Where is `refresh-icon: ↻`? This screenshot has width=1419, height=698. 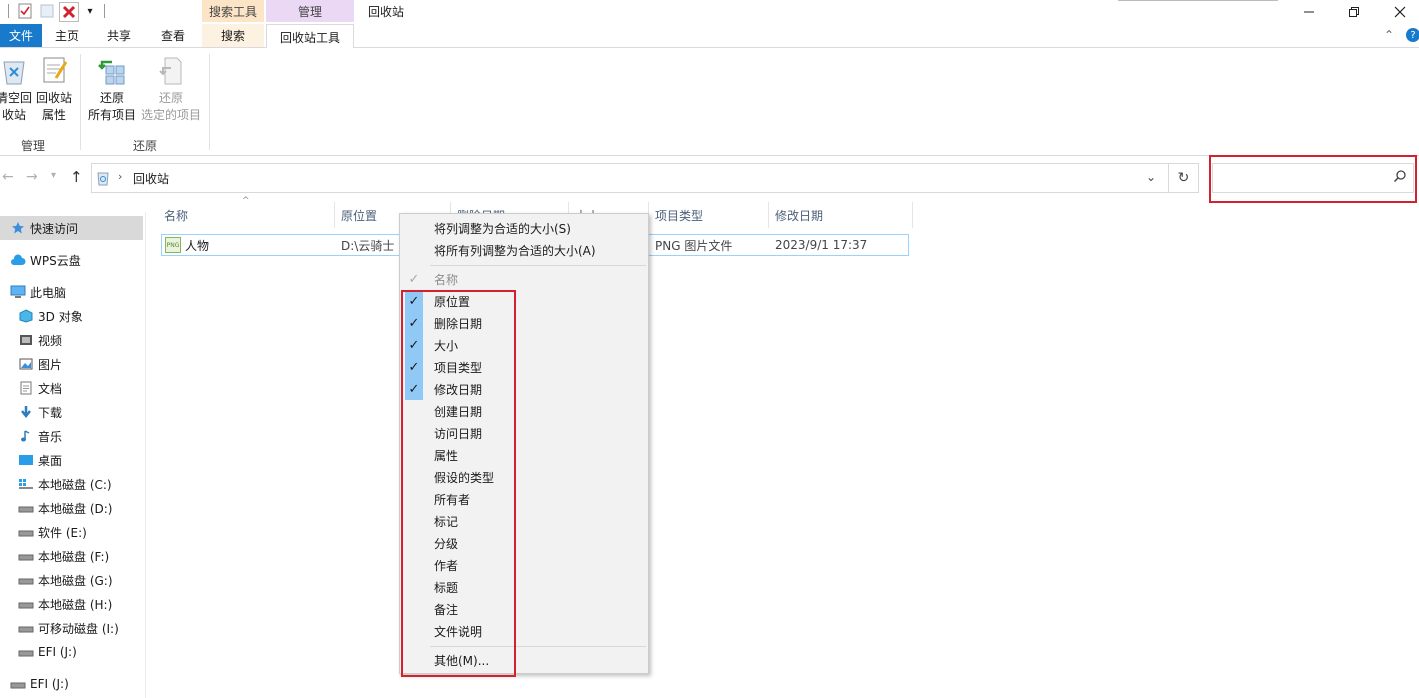
refresh-icon: ↻ is located at coordinates (1183, 178).